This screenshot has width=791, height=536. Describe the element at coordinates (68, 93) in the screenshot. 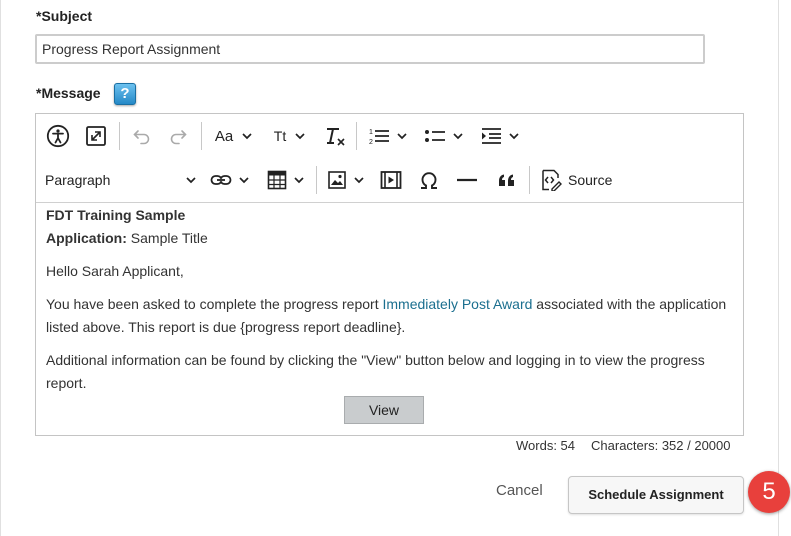

I see `message-label: *Message` at that location.